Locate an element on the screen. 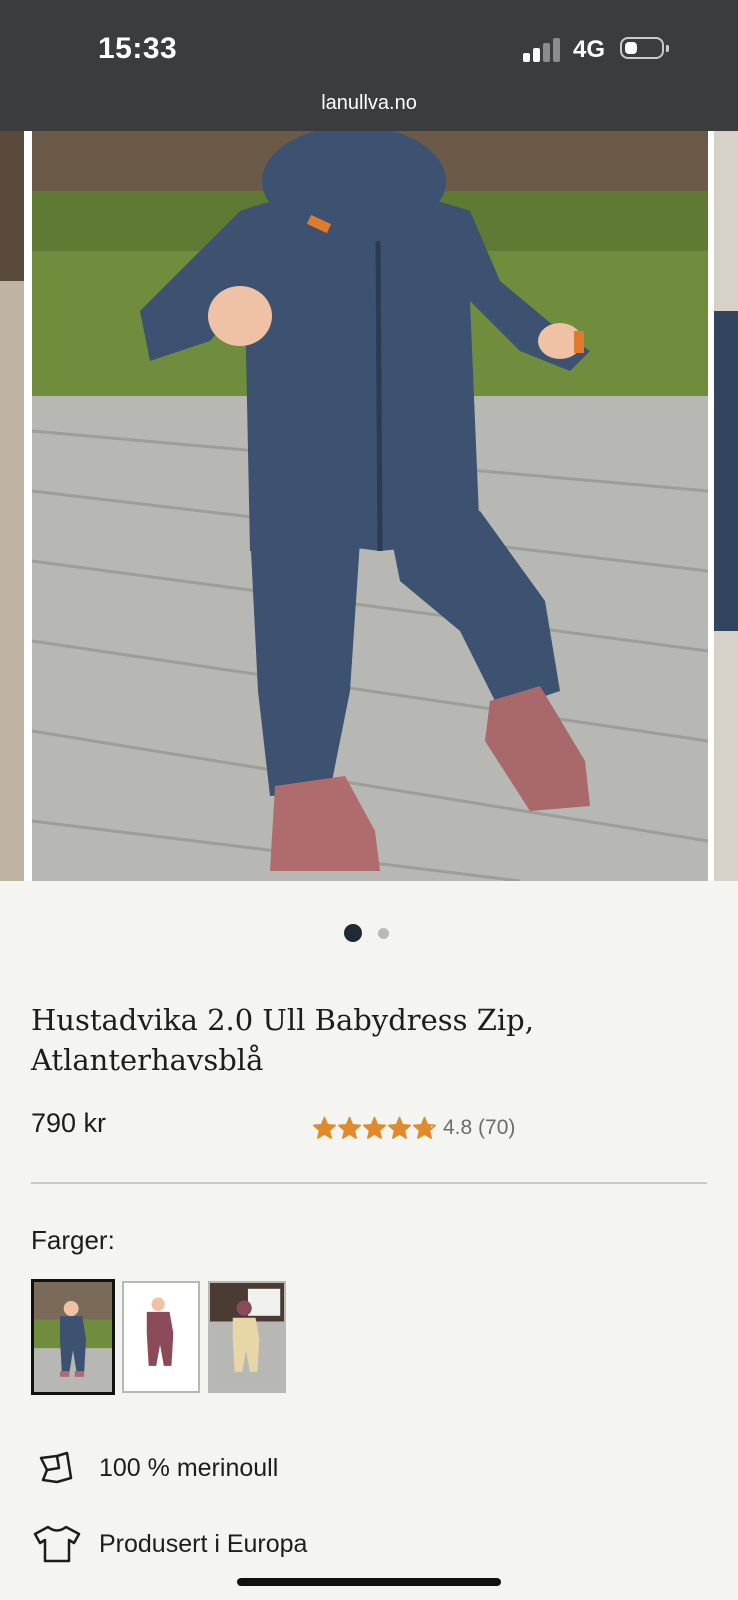 Image resolution: width=738 pixels, height=1600 pixels. rating-stars is located at coordinates (374, 1128).